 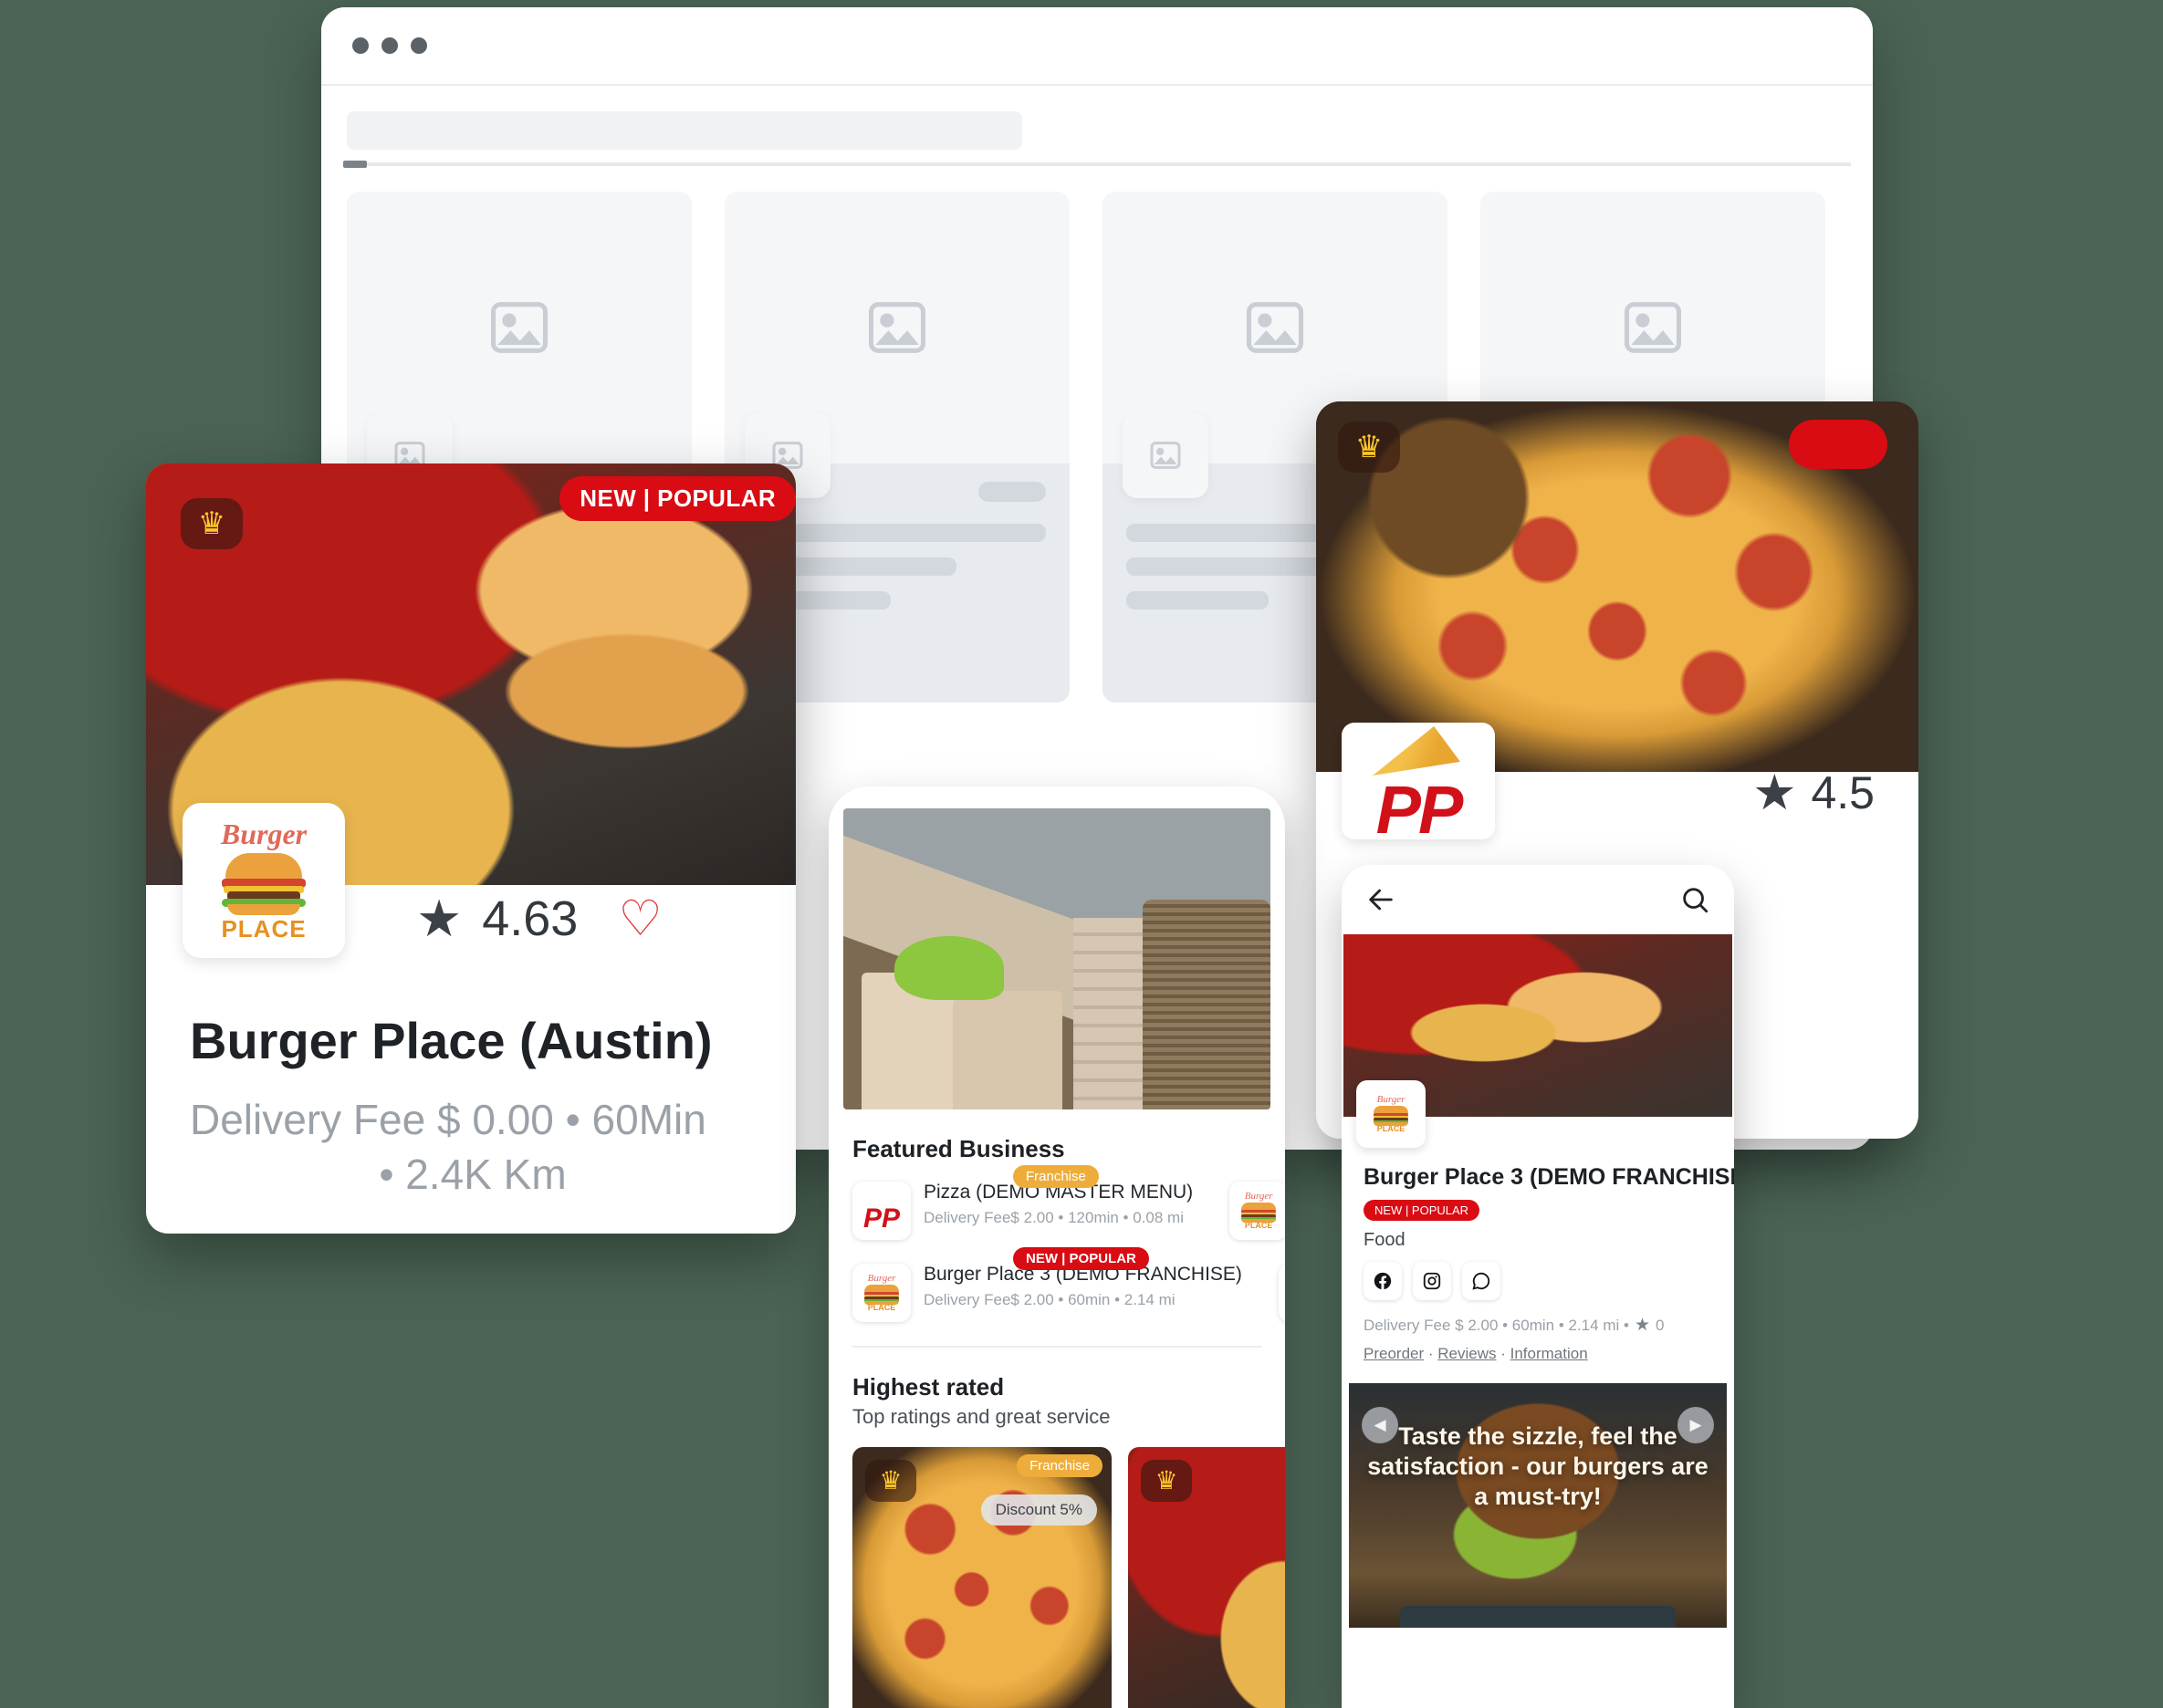 I want to click on facebook-icon, so click(x=1383, y=1281).